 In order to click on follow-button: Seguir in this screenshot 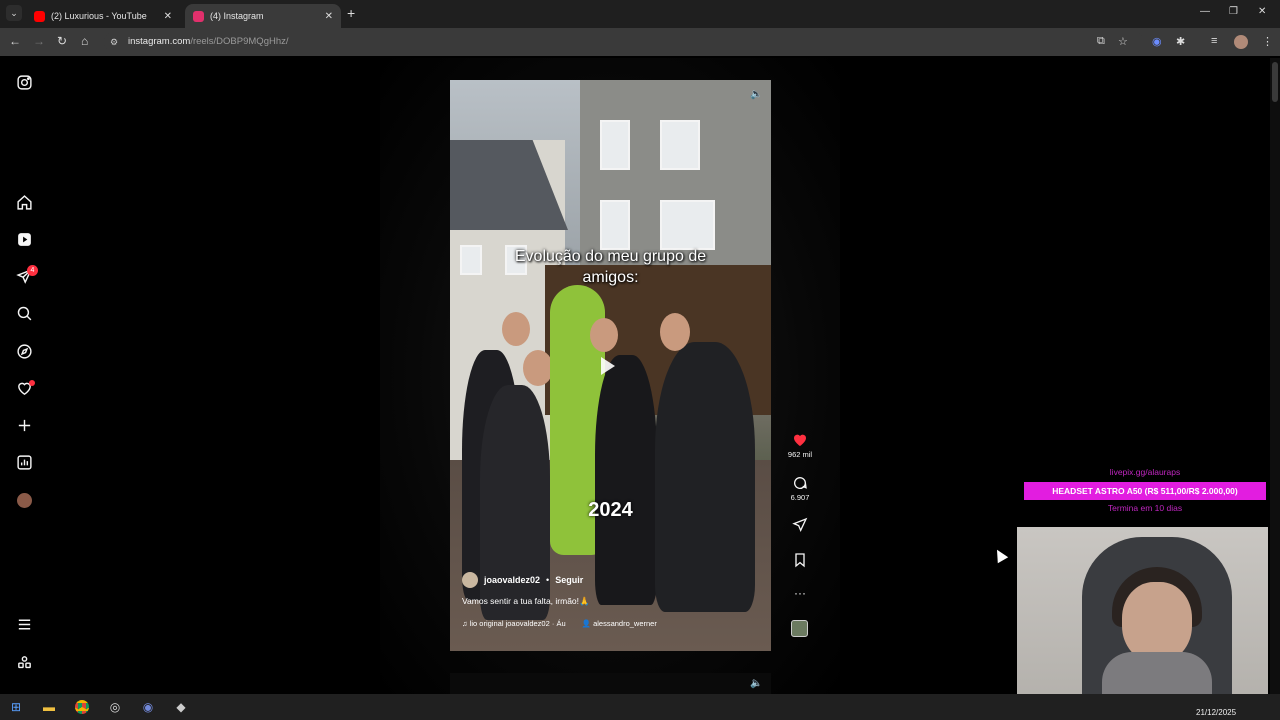, I will do `click(569, 580)`.